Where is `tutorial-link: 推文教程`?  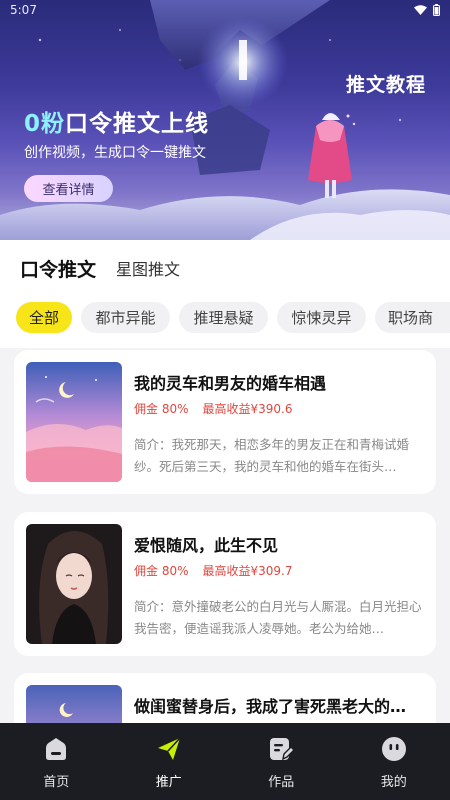 tutorial-link: 推文教程 is located at coordinates (386, 83).